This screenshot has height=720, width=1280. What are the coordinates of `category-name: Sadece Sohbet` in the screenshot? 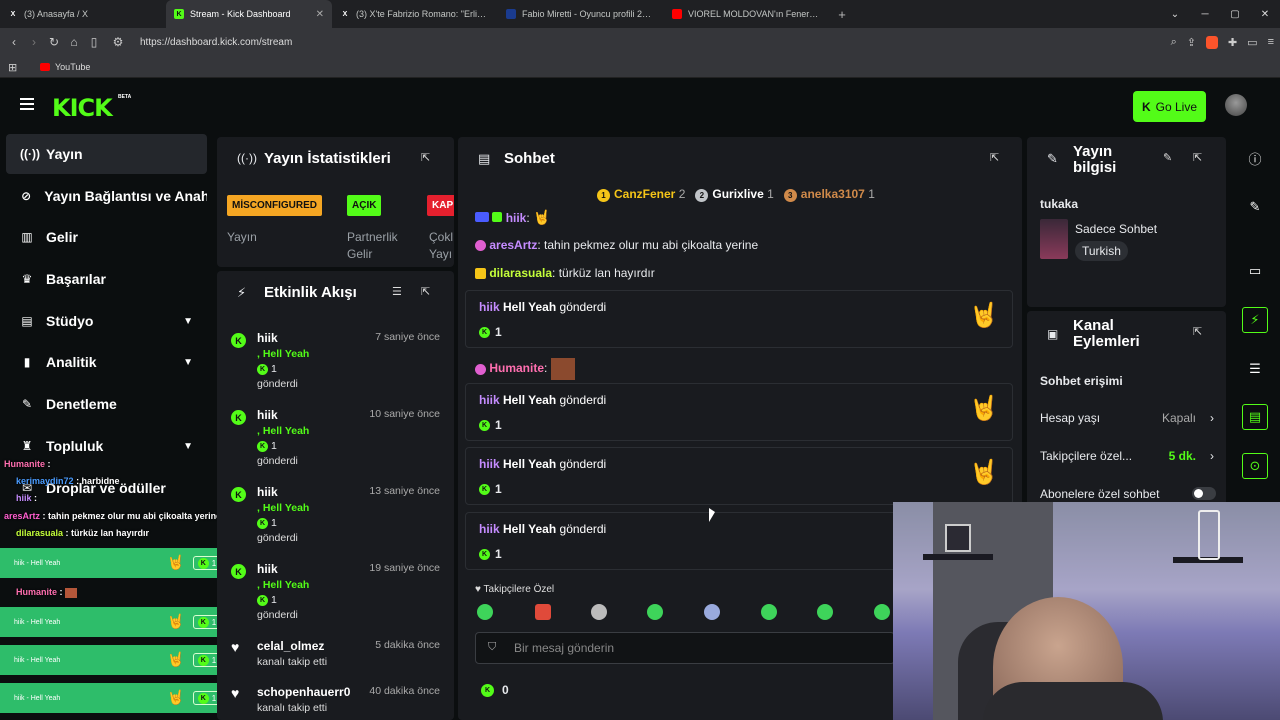 It's located at (1116, 229).